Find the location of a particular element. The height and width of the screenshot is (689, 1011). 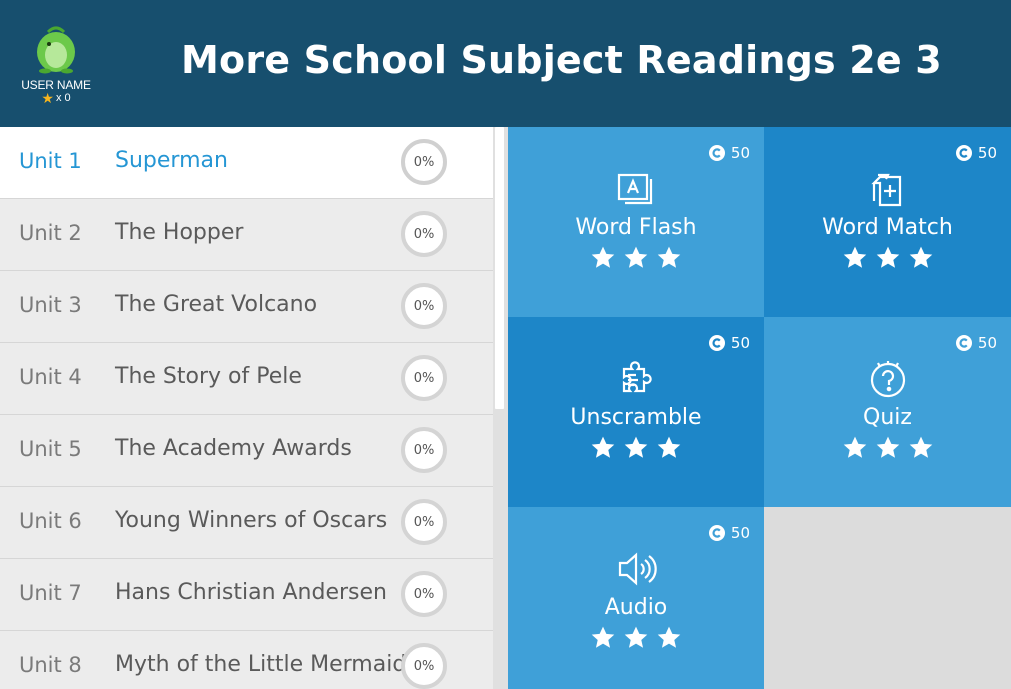

unit-title: Myth of the Little Mermaid is located at coordinates (261, 664).